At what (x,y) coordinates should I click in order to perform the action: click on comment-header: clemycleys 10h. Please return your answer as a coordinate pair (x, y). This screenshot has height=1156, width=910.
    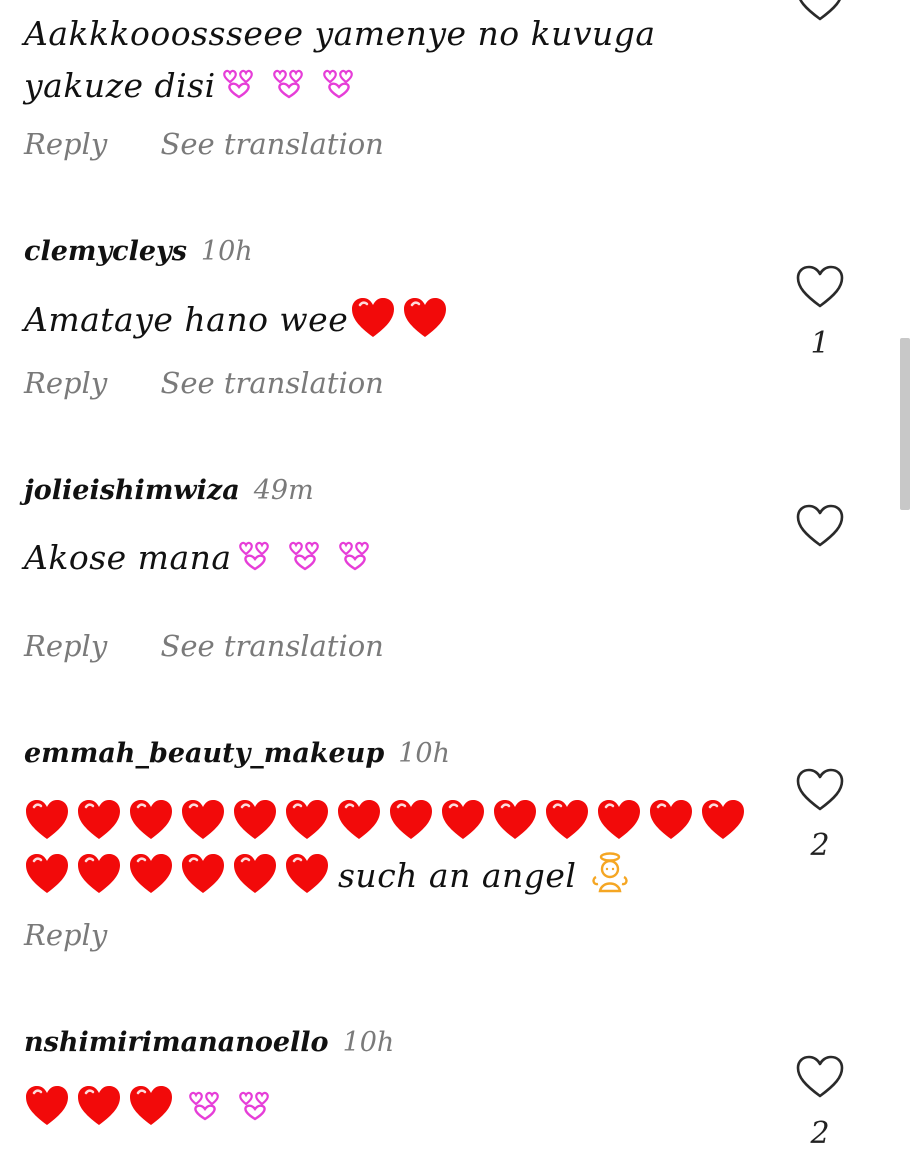
    Looking at the image, I should click on (138, 251).